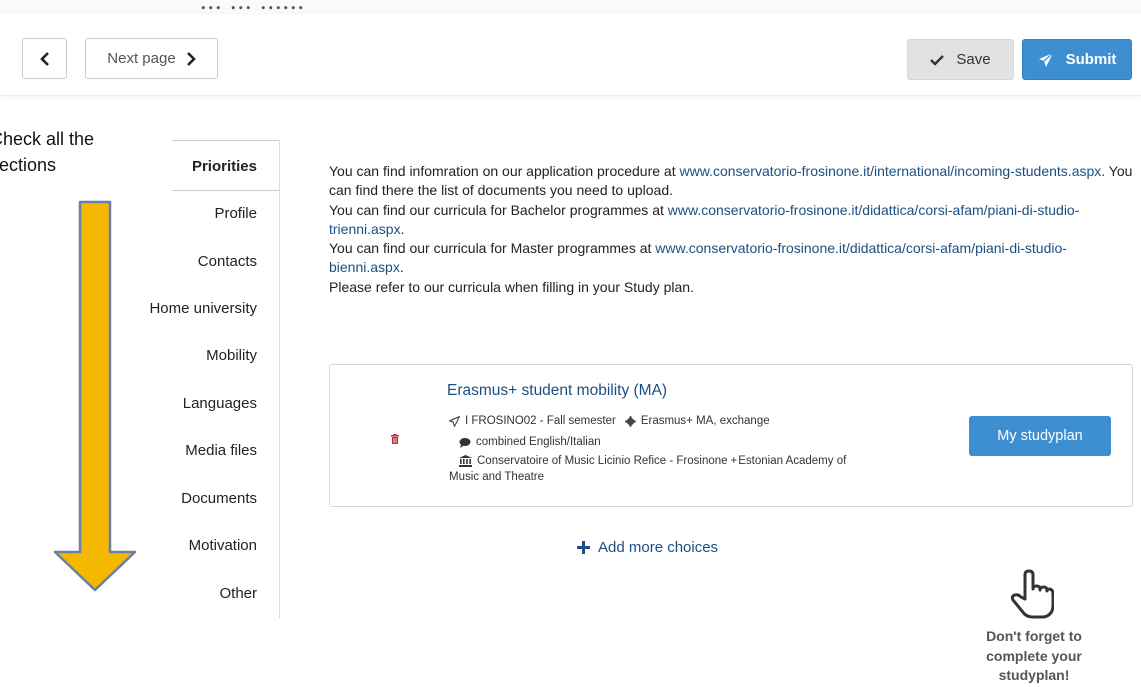  Describe the element at coordinates (705, 421) in the screenshot. I see `choice-program: Erasmus+ MA, exchange` at that location.